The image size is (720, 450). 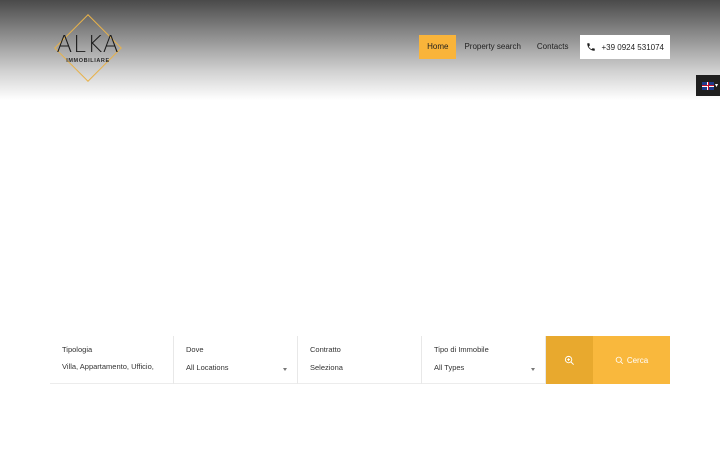 I want to click on tipo-immobile-select-value: All Types, so click(x=483, y=367).